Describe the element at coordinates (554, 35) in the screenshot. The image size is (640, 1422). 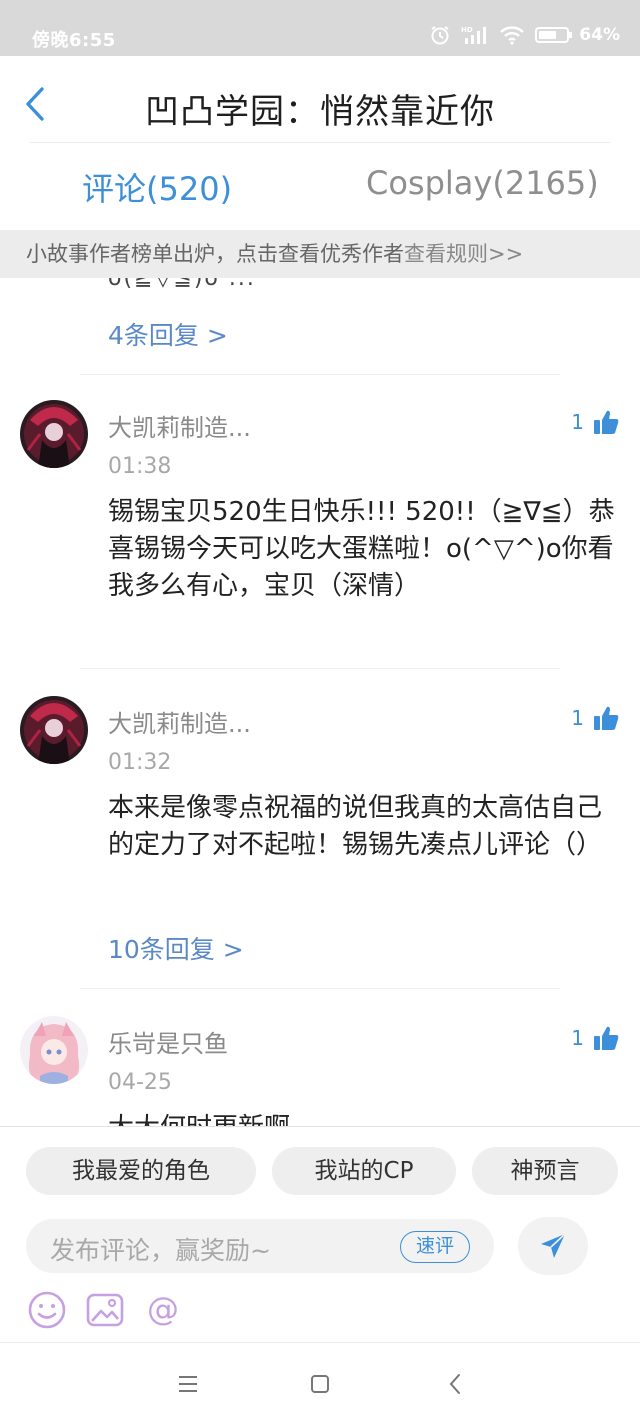
I see `battery-icon` at that location.